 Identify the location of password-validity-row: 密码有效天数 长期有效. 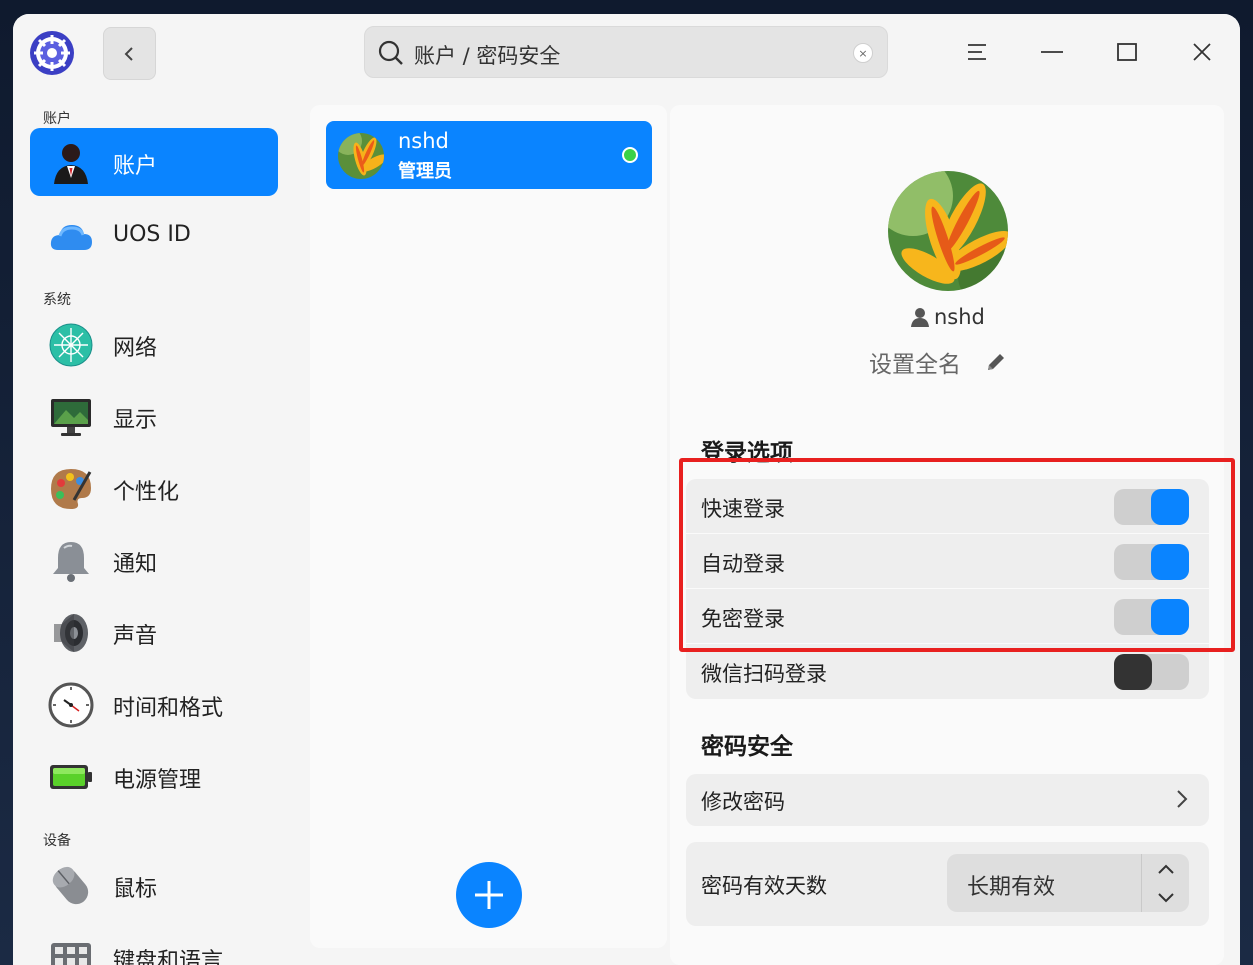
(947, 884).